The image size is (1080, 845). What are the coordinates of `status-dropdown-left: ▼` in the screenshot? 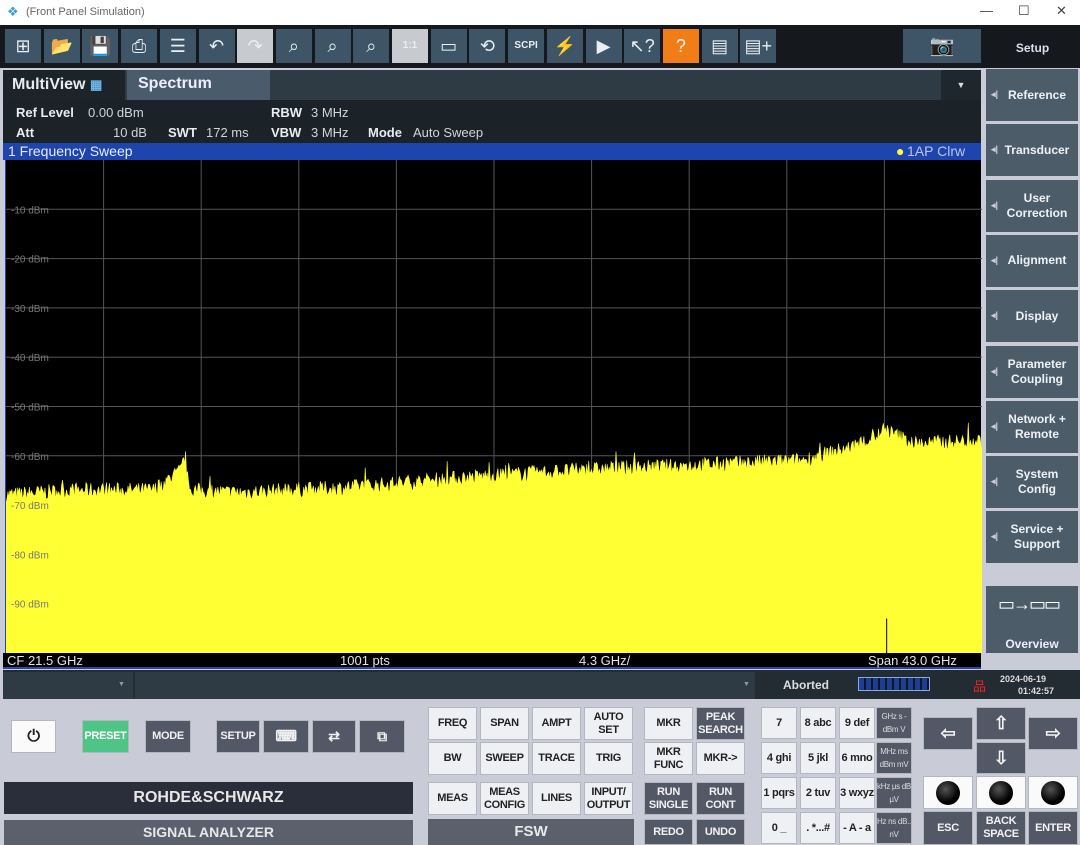 It's located at (68, 685).